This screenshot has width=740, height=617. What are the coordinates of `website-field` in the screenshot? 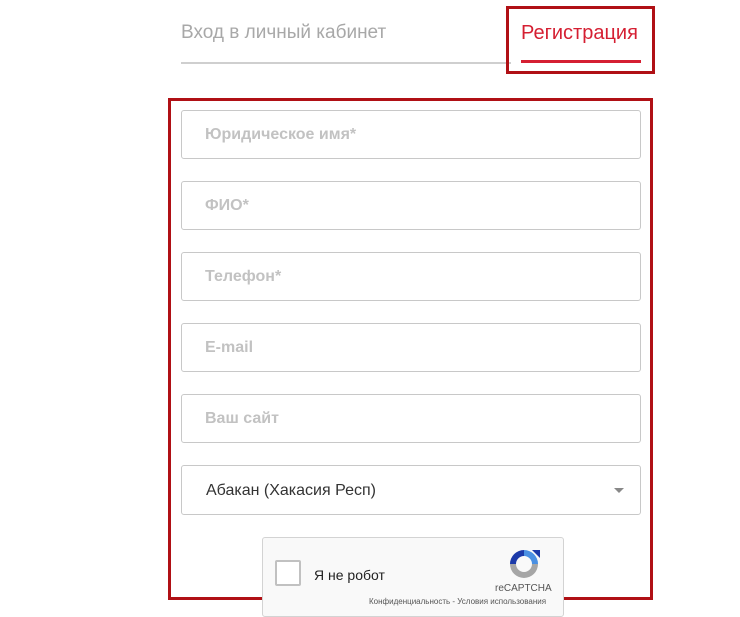 It's located at (411, 418).